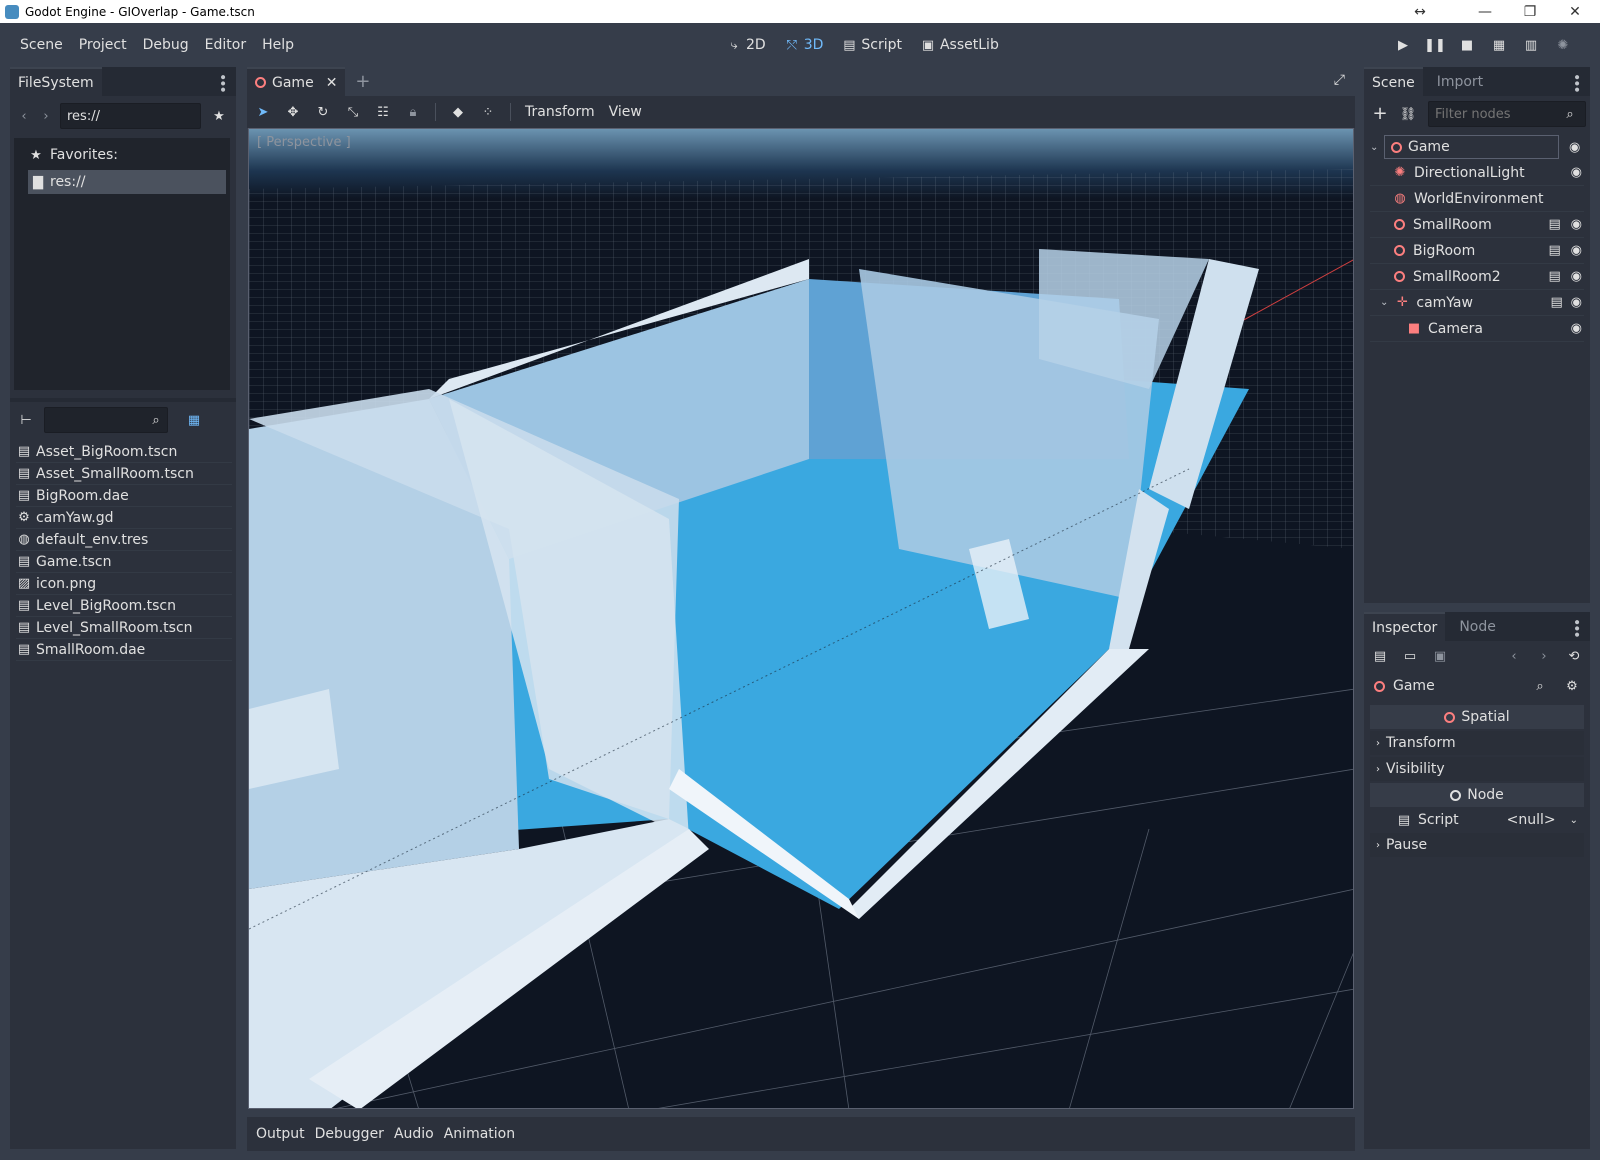  I want to click on list-item: ▤ Level_SmallRoom.tscn, so click(124, 628).